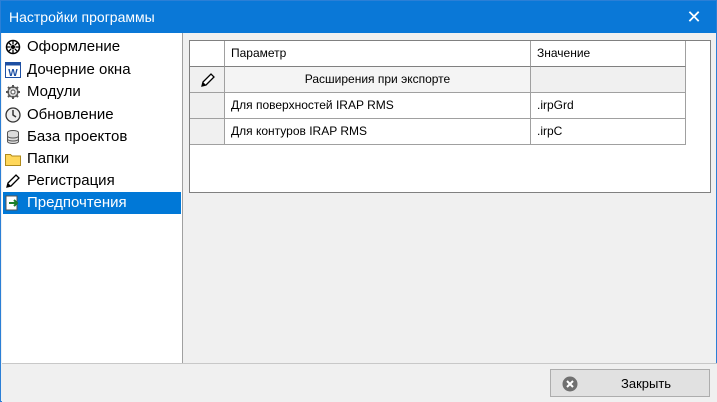 The height and width of the screenshot is (402, 717). What do you see at coordinates (82, 17) in the screenshot?
I see `window-title: Настройки программы` at bounding box center [82, 17].